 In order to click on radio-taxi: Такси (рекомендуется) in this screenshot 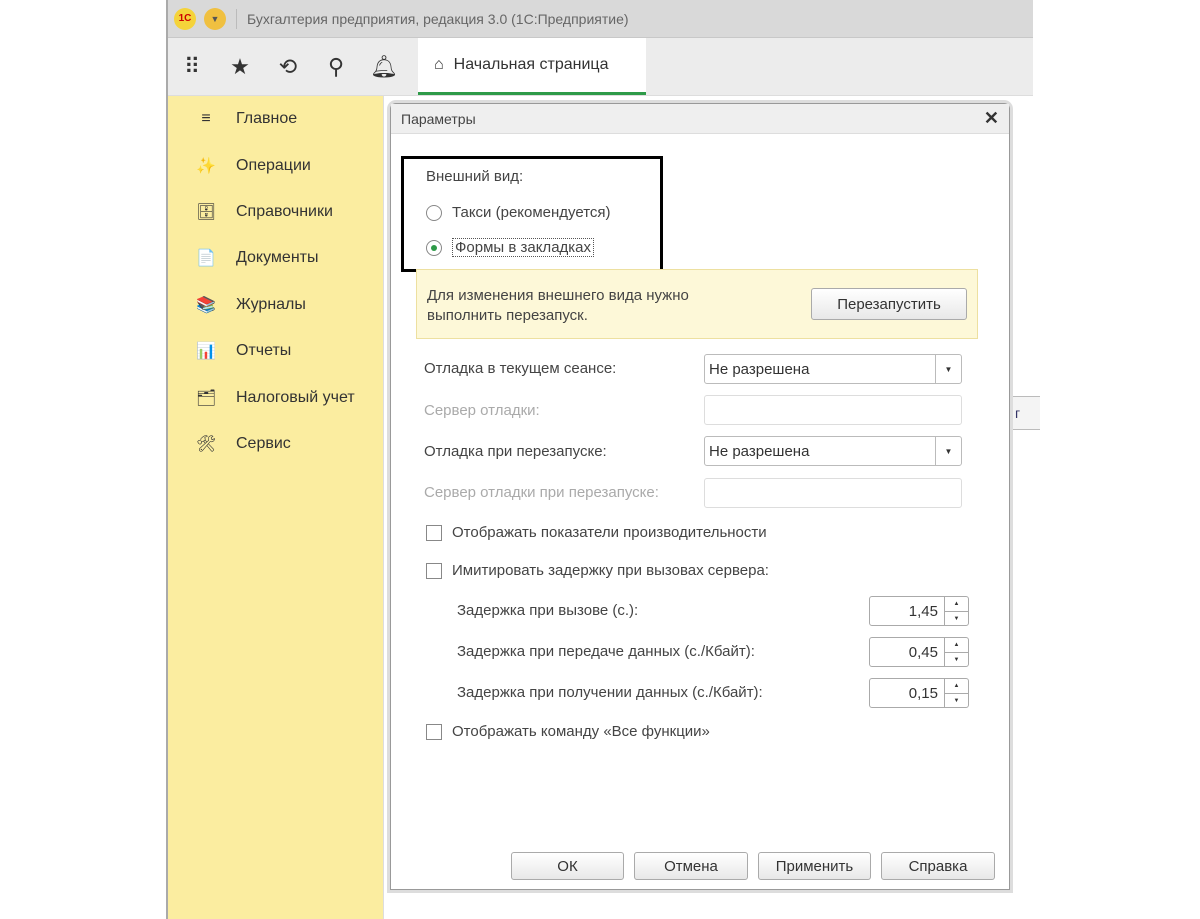, I will do `click(518, 212)`.